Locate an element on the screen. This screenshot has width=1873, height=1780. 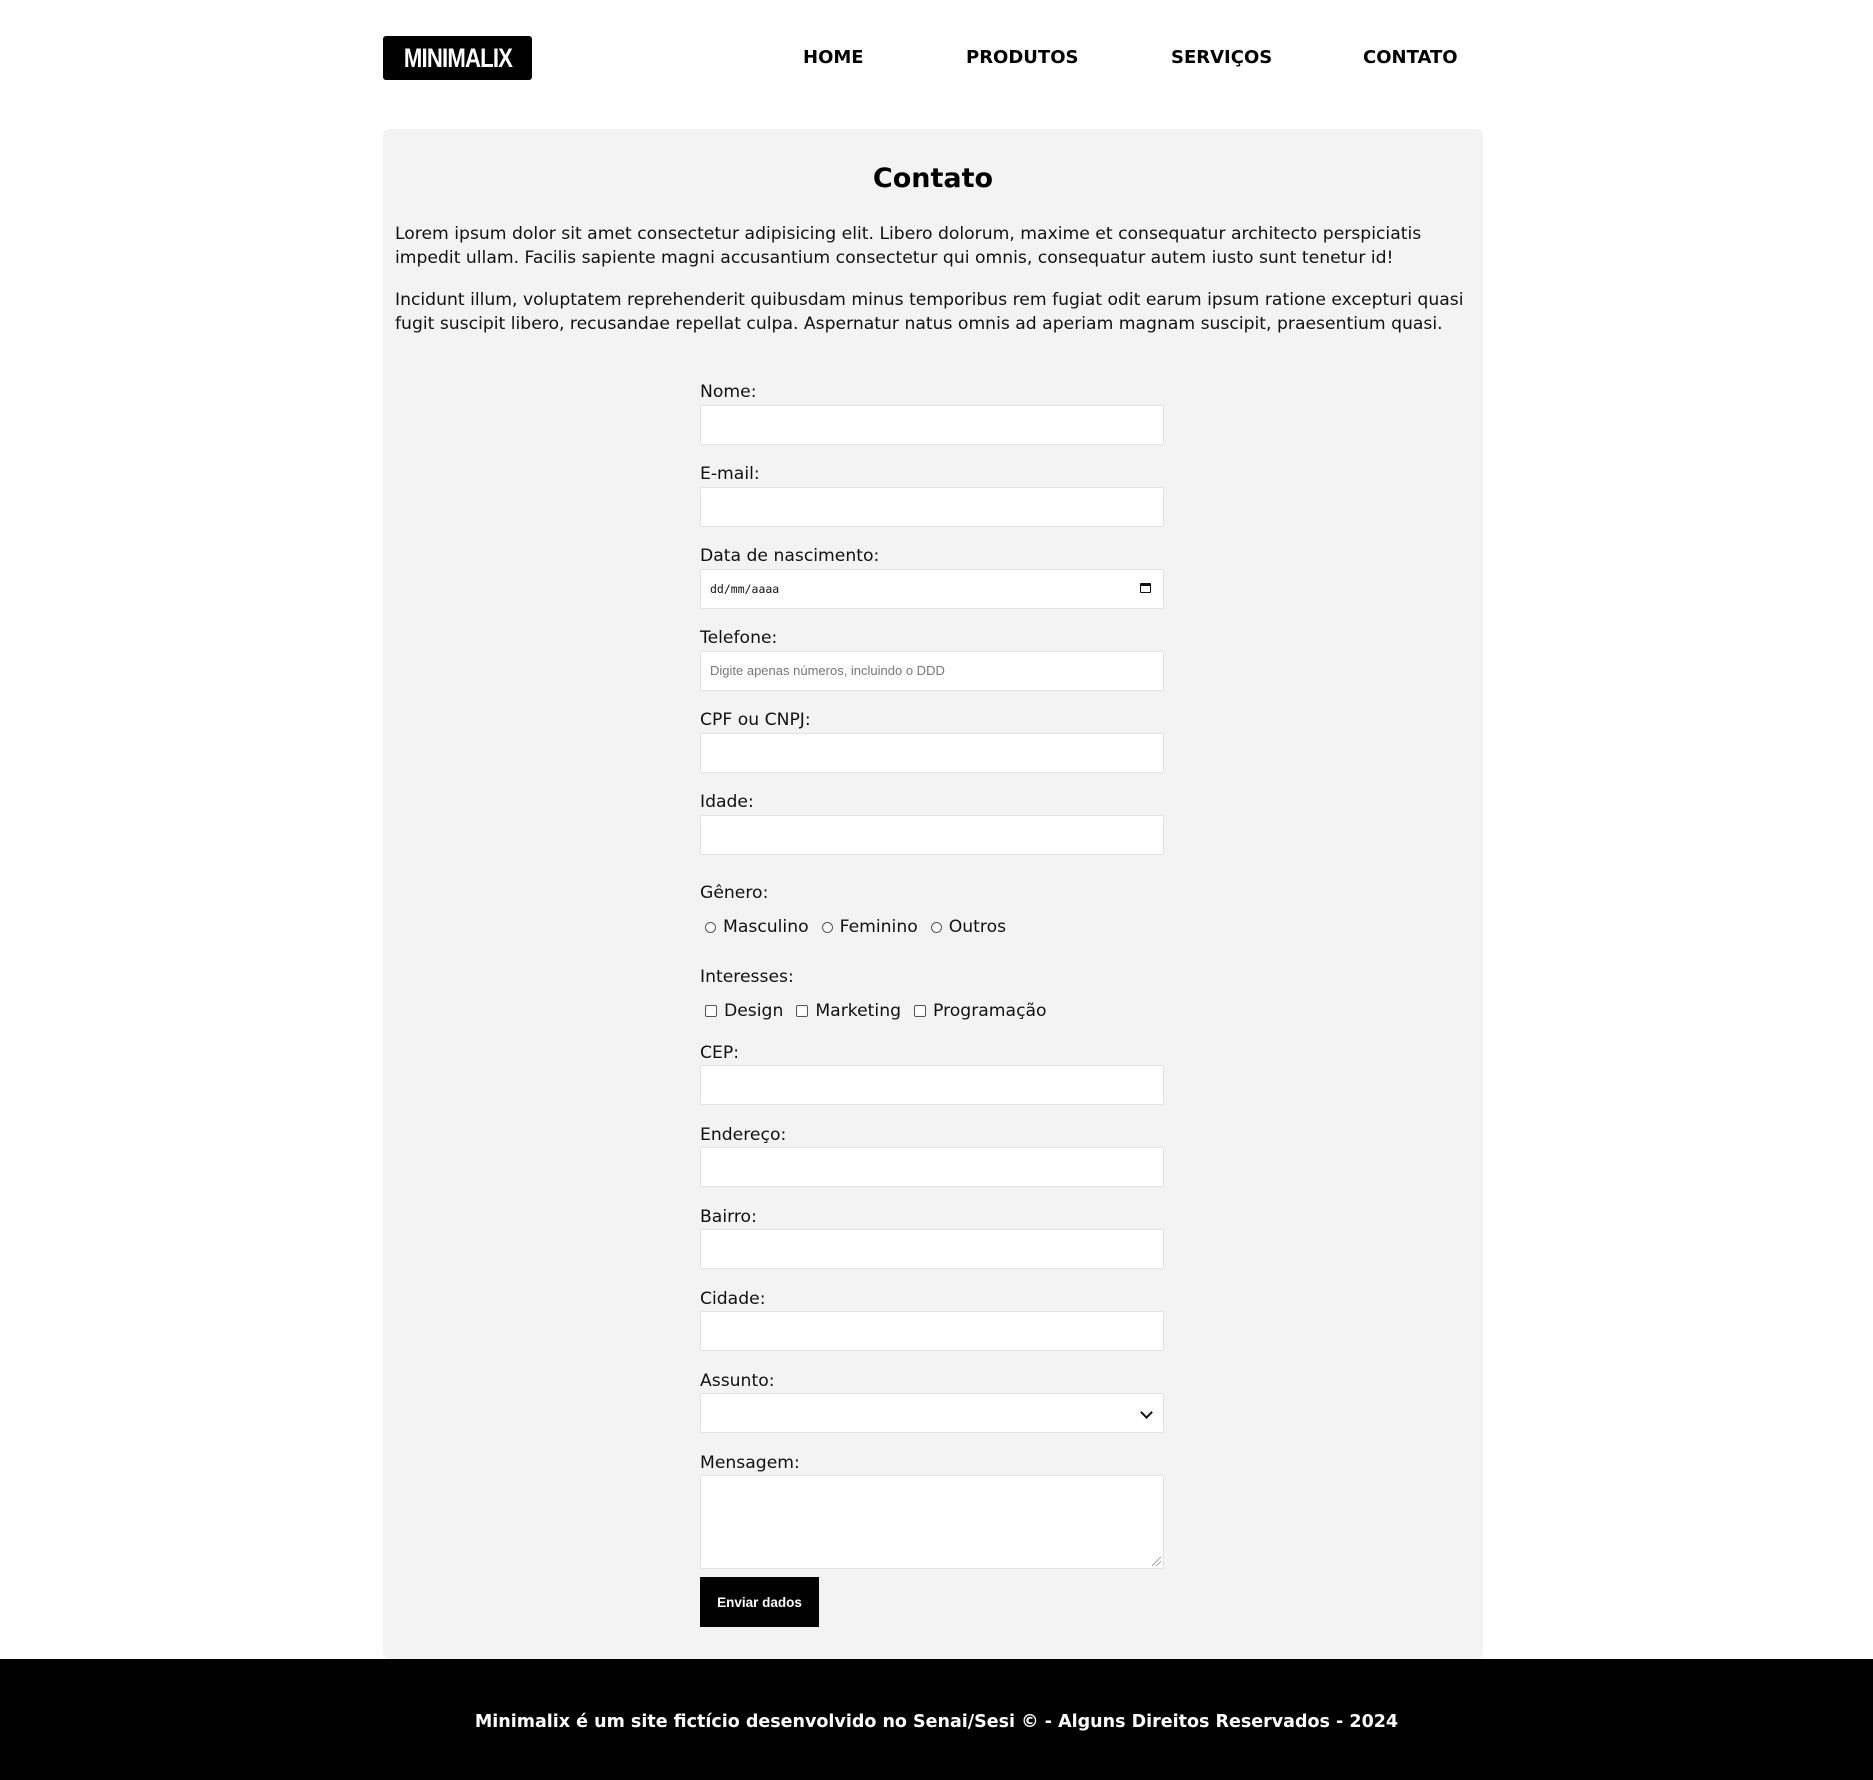
cpf-cnpj-label: CPF ou CNPJ: is located at coordinates (755, 720).